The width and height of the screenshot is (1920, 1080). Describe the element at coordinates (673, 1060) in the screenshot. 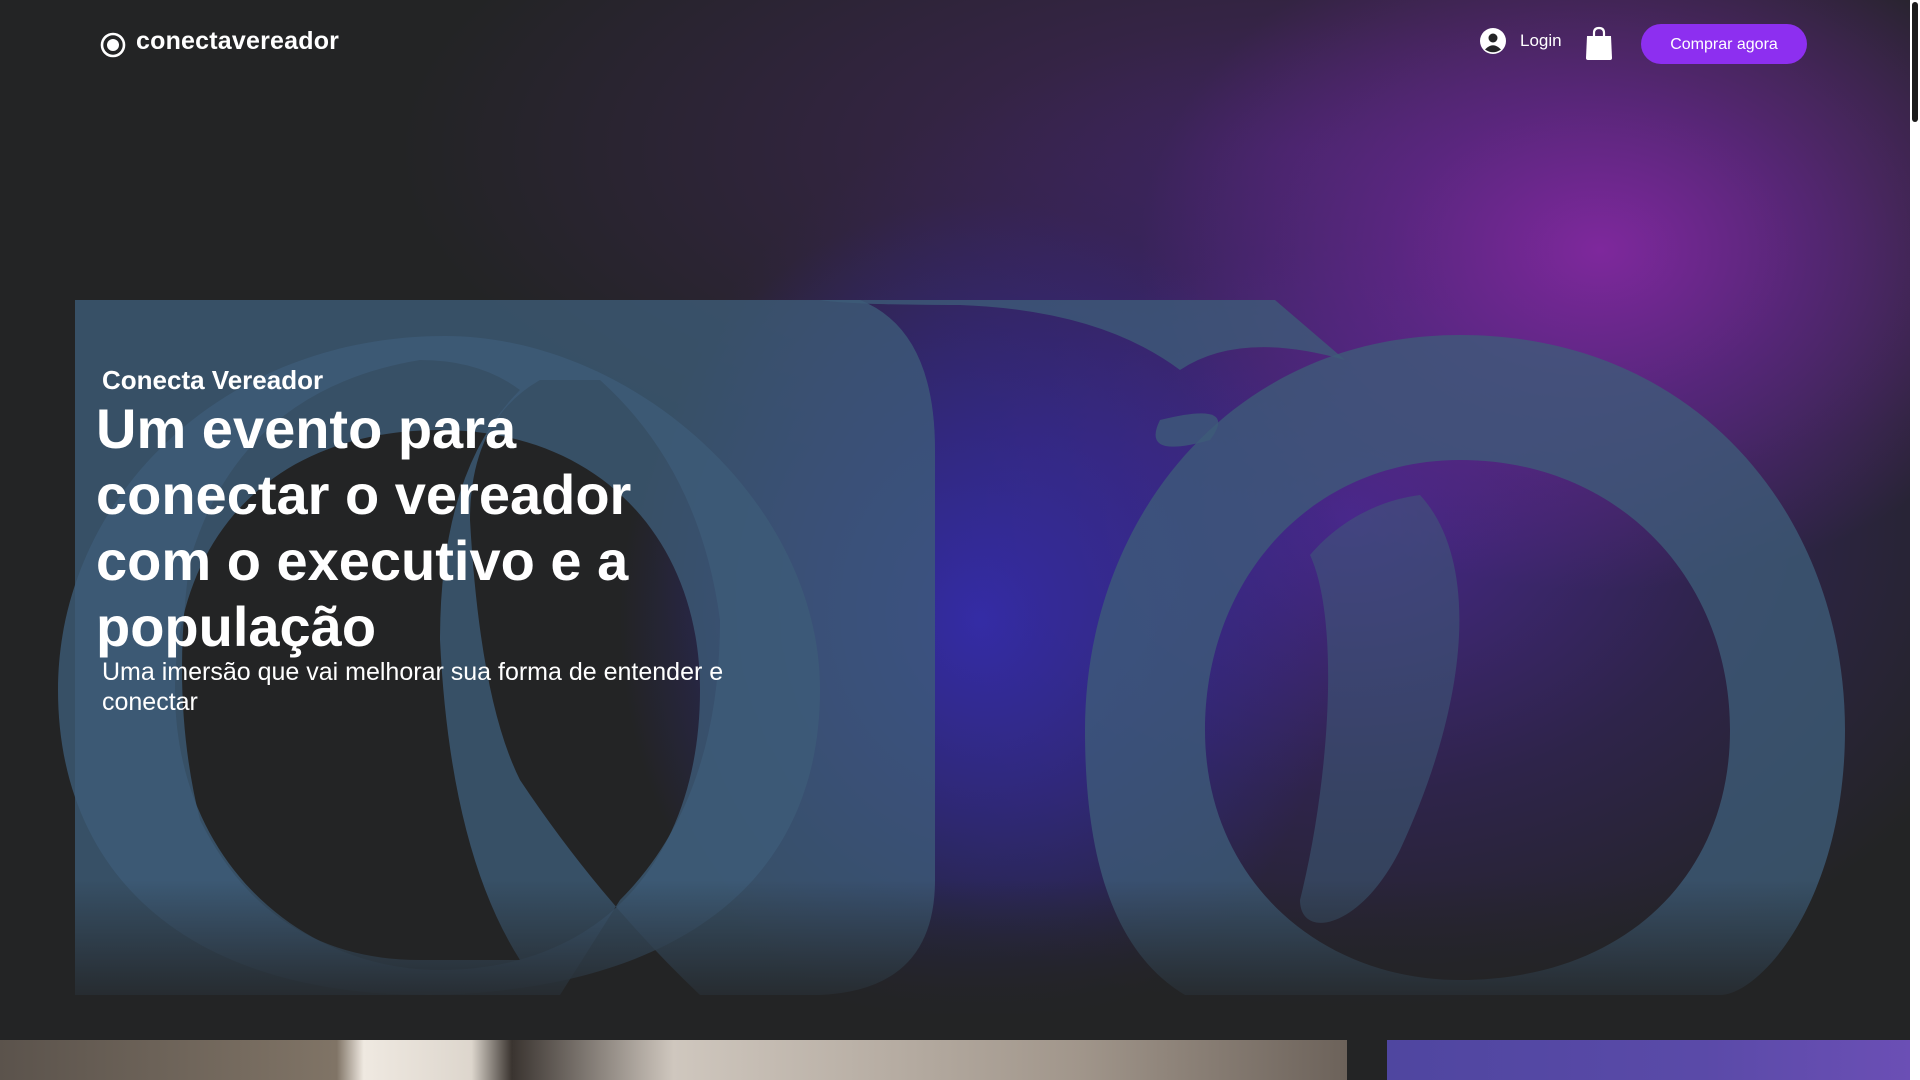

I see `speaker-photo-card` at that location.